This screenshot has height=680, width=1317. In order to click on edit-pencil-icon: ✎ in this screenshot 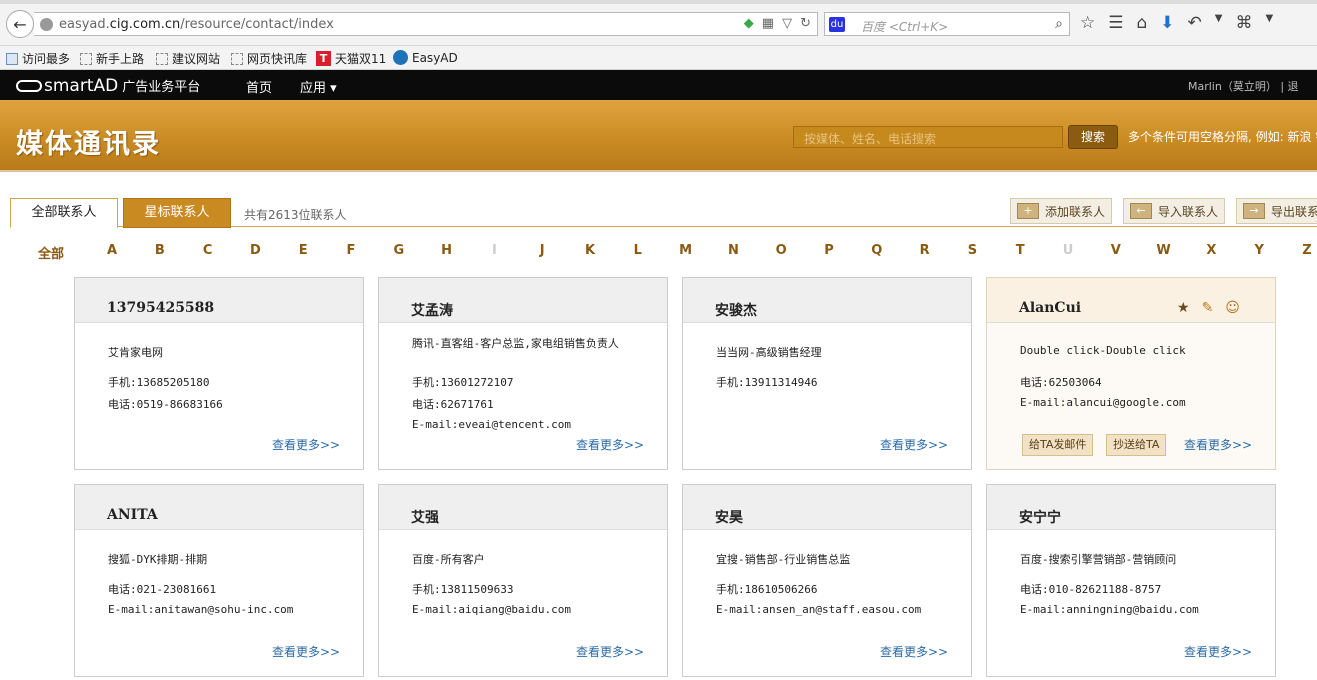, I will do `click(1208, 308)`.